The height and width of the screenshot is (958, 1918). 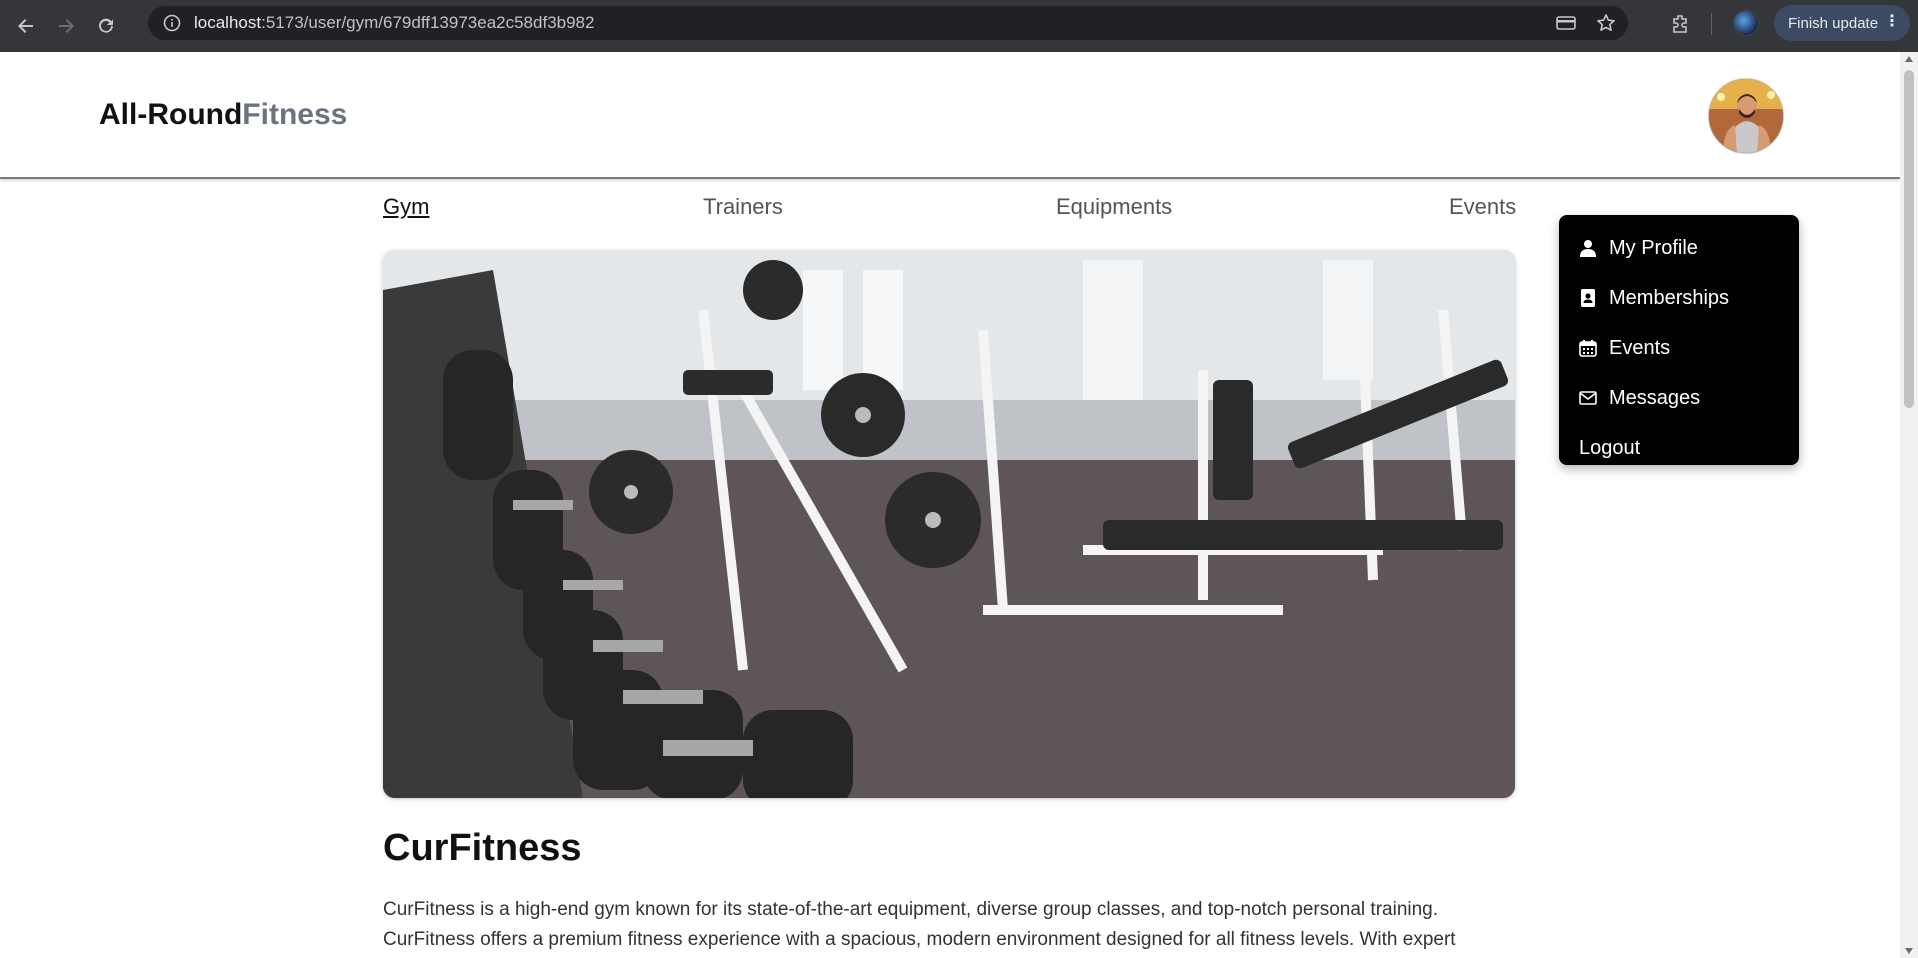 I want to click on nav-buttons, so click(x=66, y=26).